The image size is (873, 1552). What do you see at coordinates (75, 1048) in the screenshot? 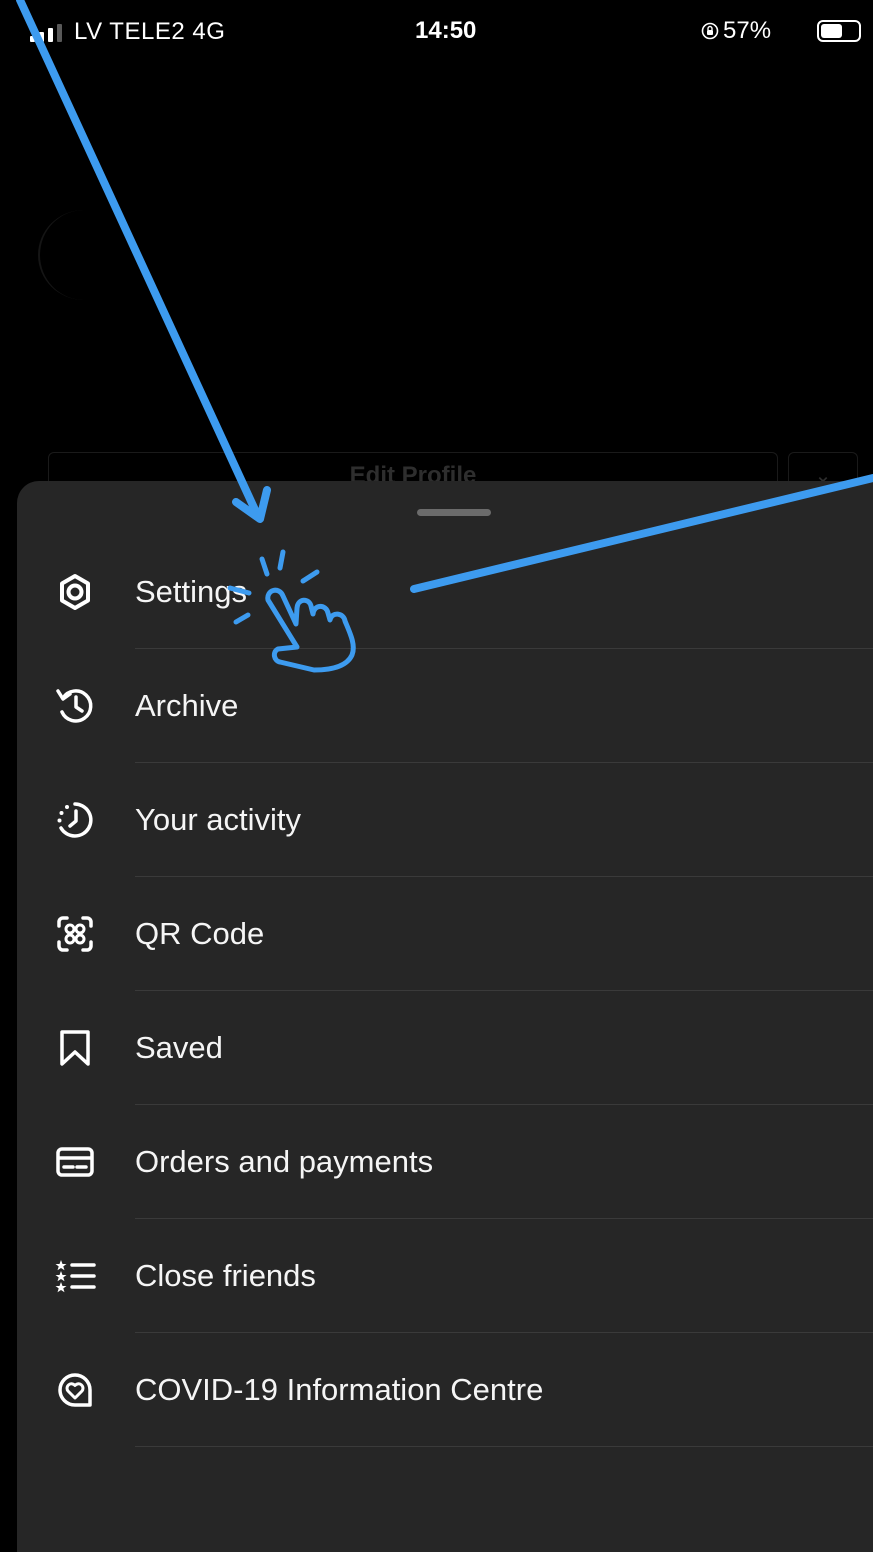
I see `bookmark-icon` at bounding box center [75, 1048].